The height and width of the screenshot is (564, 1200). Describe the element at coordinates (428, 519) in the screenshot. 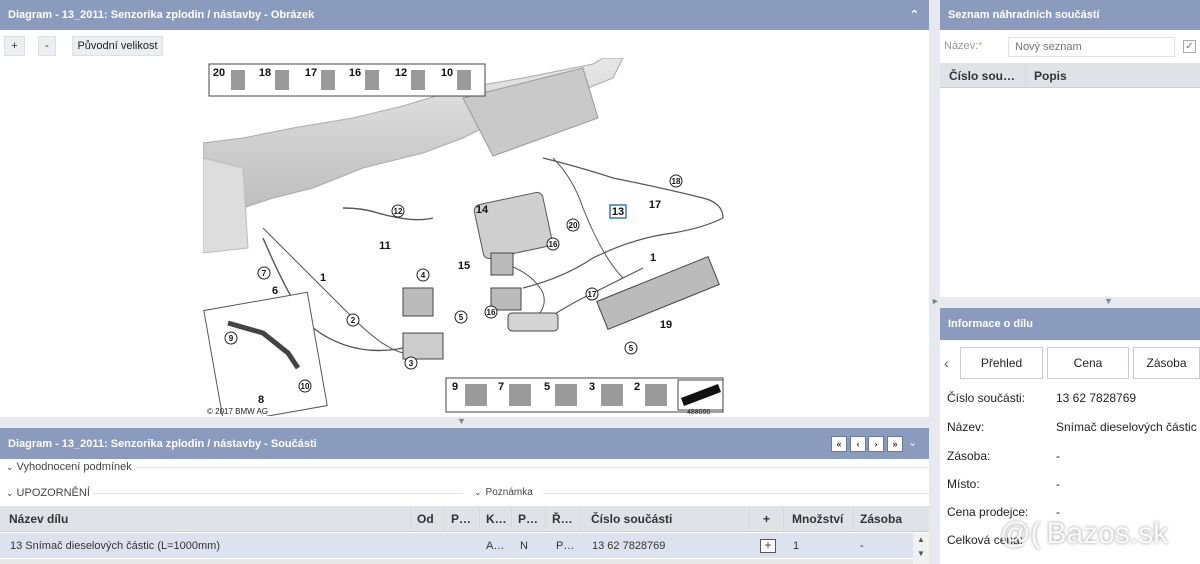

I see `column-header-from: Od` at that location.